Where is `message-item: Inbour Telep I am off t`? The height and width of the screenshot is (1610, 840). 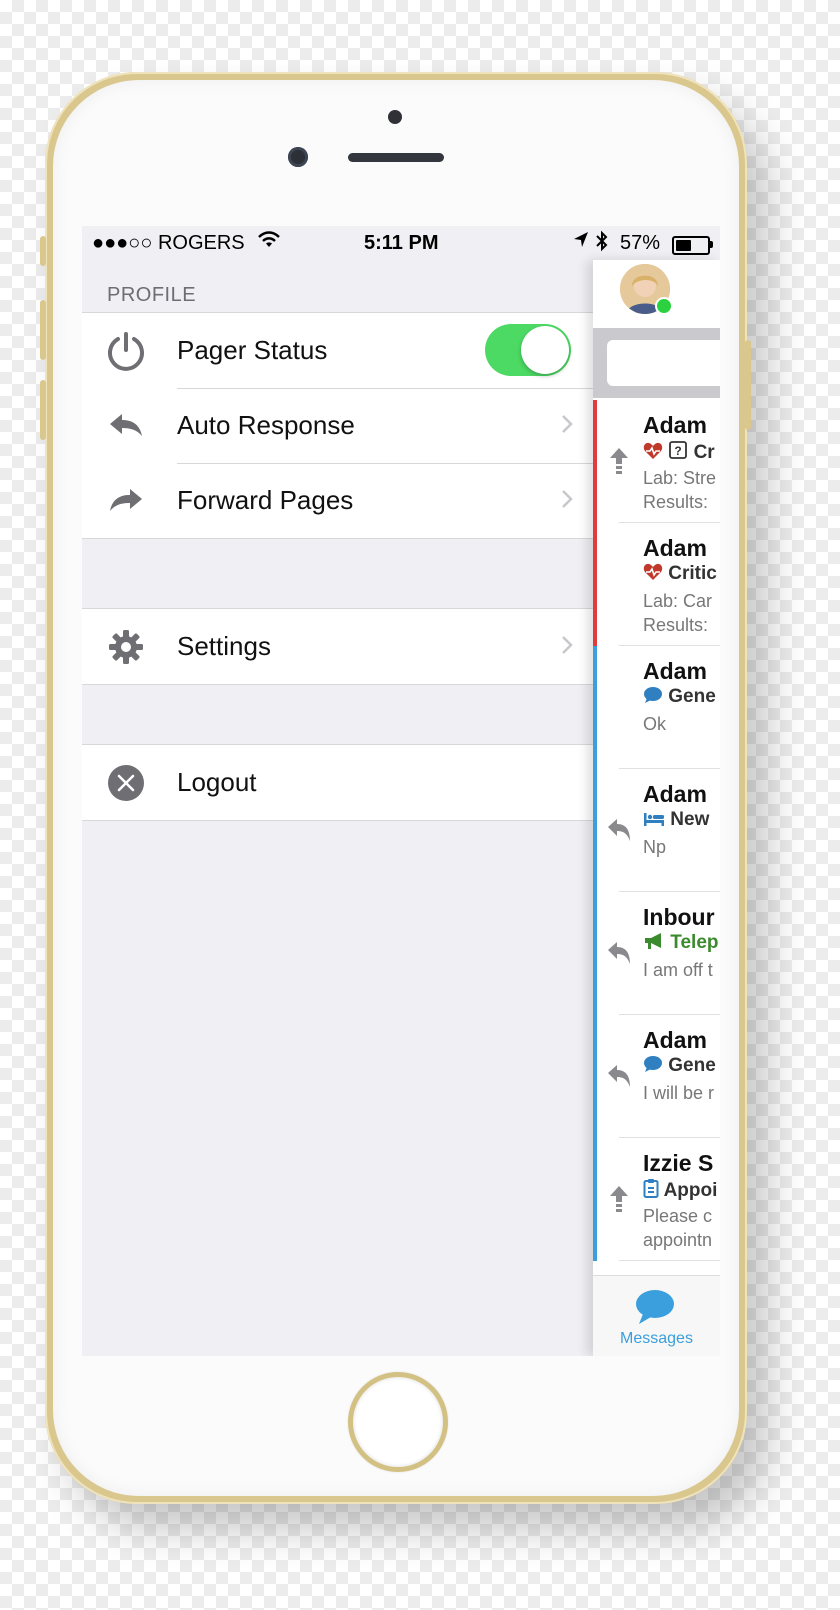
message-item: Inbour Telep I am off t is located at coordinates (656, 953).